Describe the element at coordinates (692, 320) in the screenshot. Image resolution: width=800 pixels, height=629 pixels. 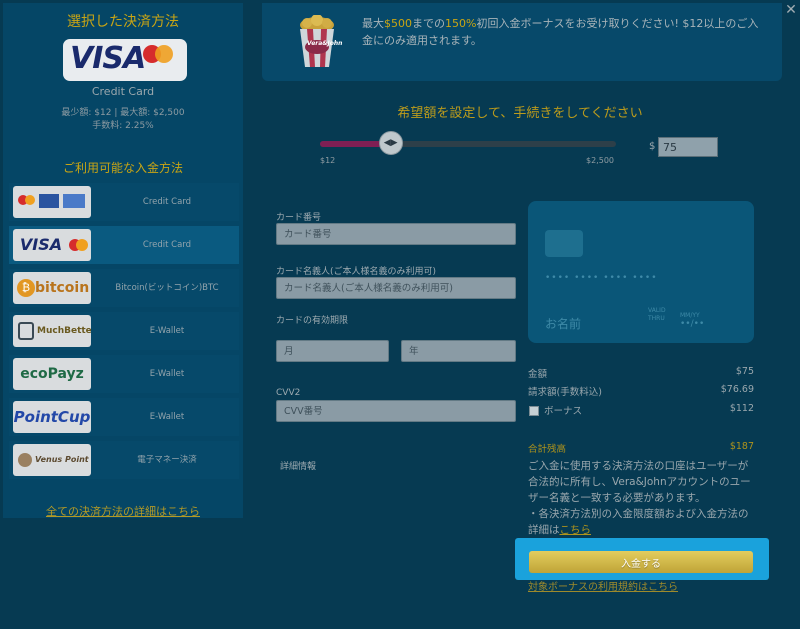
I see `card-expiry-mask: MM/YY ••/••` at that location.